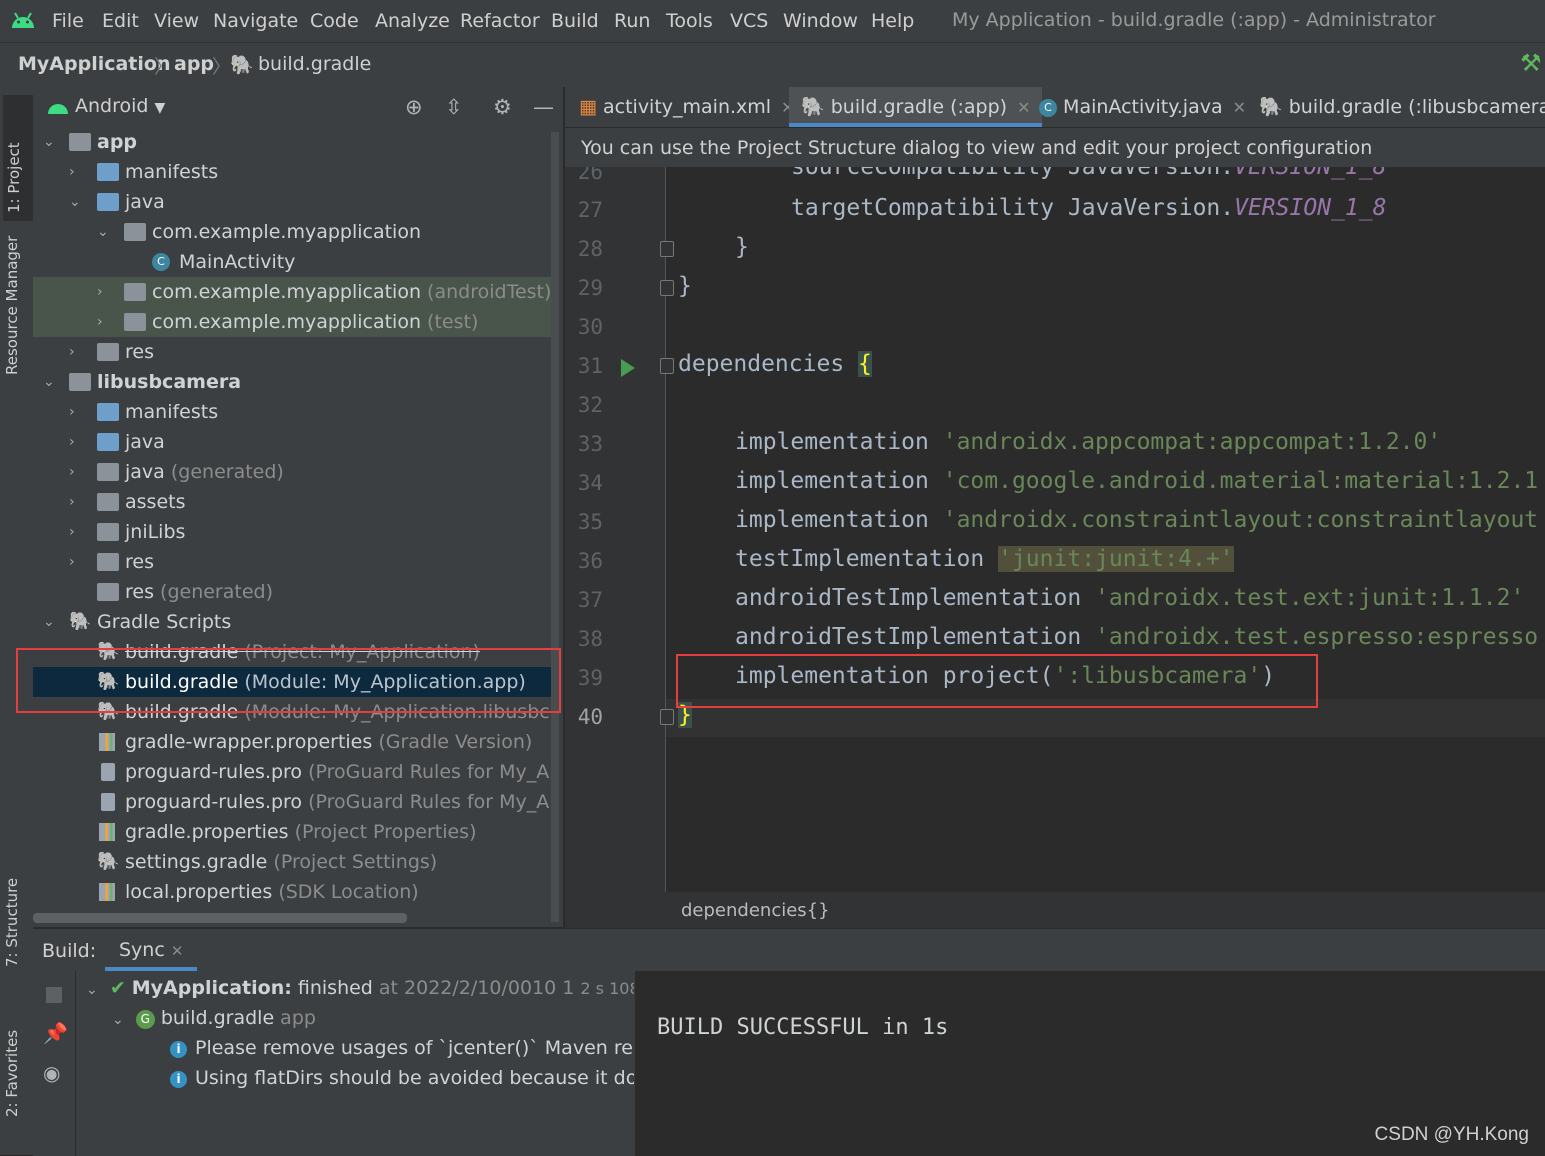  I want to click on gear-icon: ⚙, so click(502, 107).